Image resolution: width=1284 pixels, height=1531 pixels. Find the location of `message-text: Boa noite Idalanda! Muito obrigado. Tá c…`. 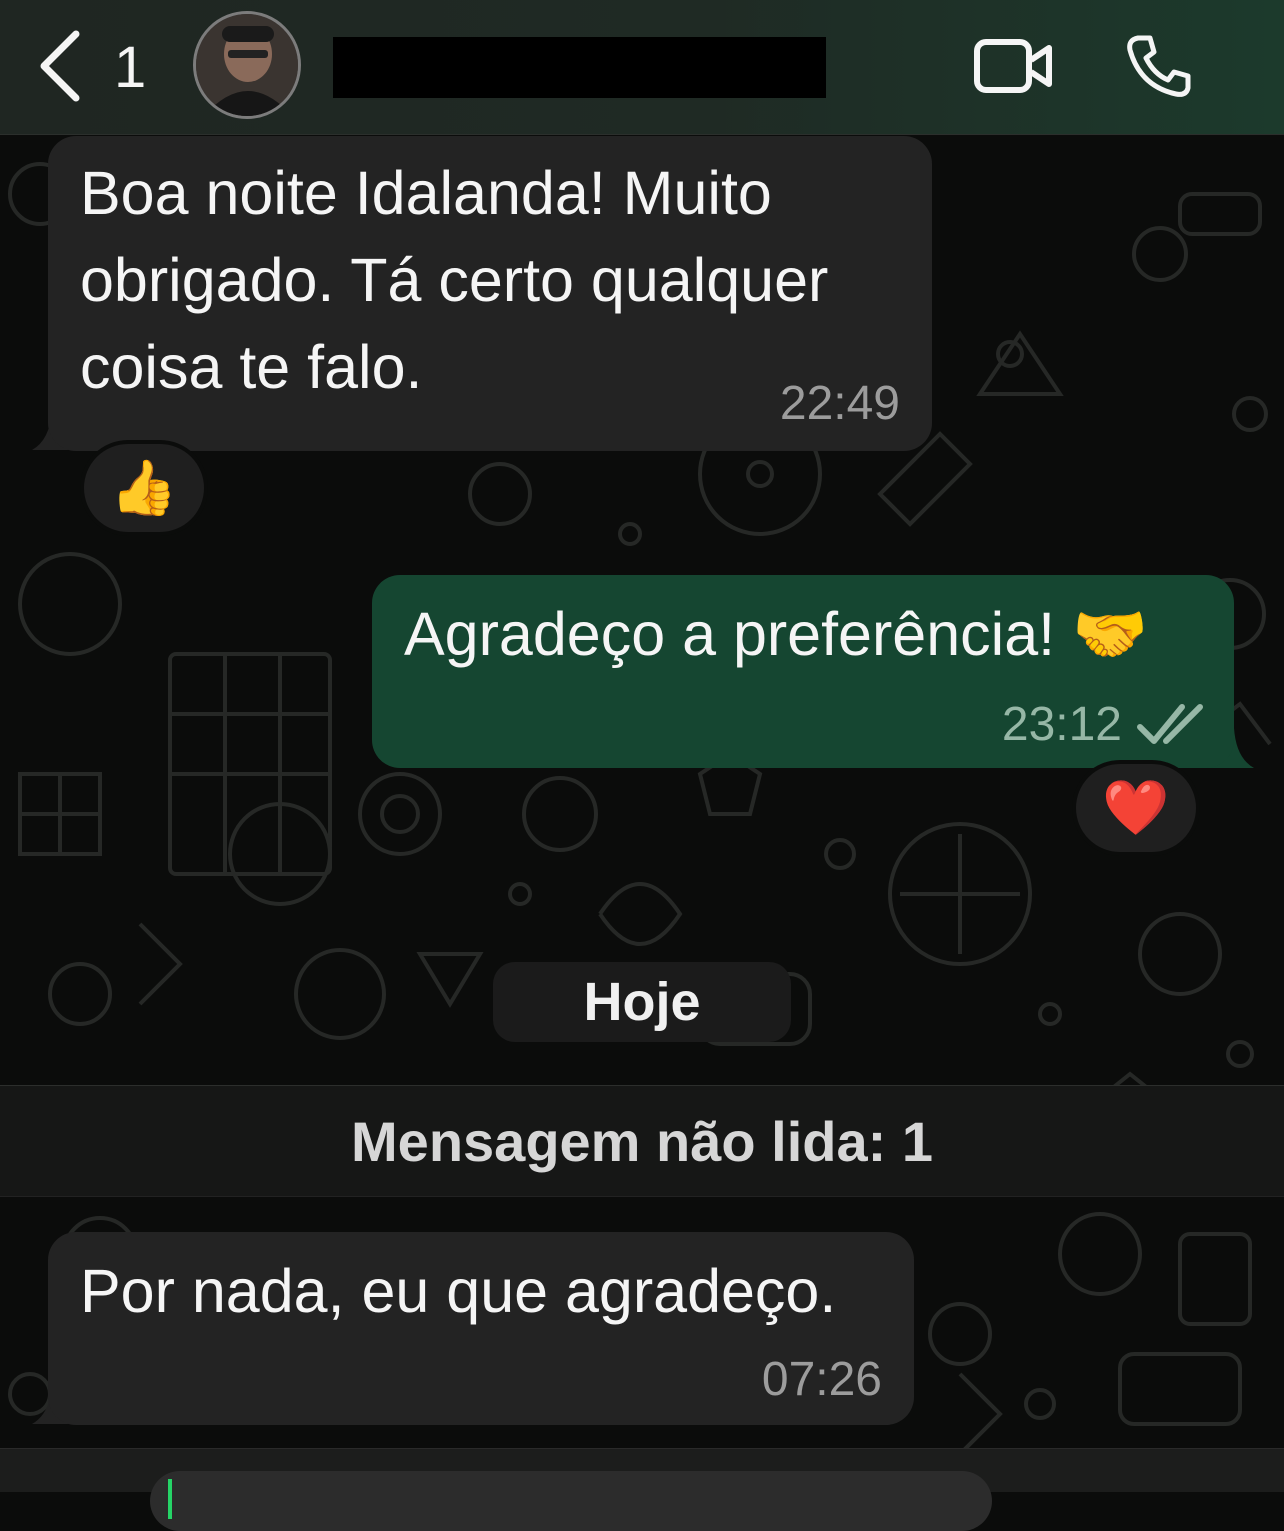

message-text: Boa noite Idalanda! Muito obrigado. Tá c… is located at coordinates (454, 280).